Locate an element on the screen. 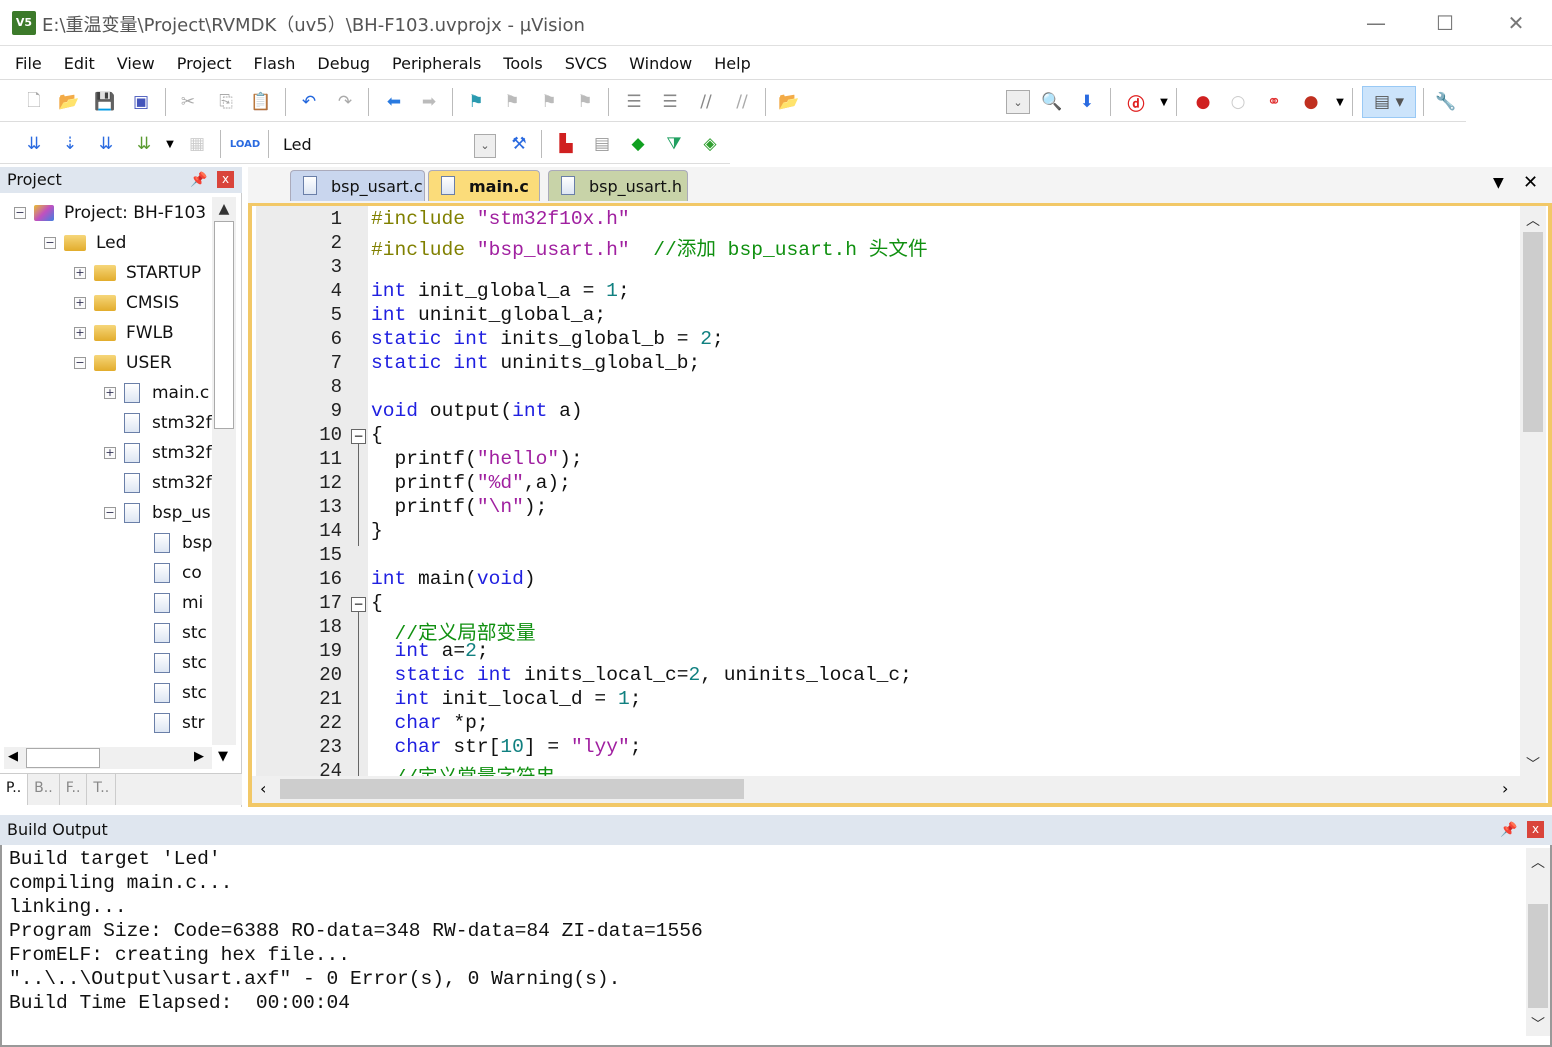  code-line: //定义常量字符串 is located at coordinates (463, 768).